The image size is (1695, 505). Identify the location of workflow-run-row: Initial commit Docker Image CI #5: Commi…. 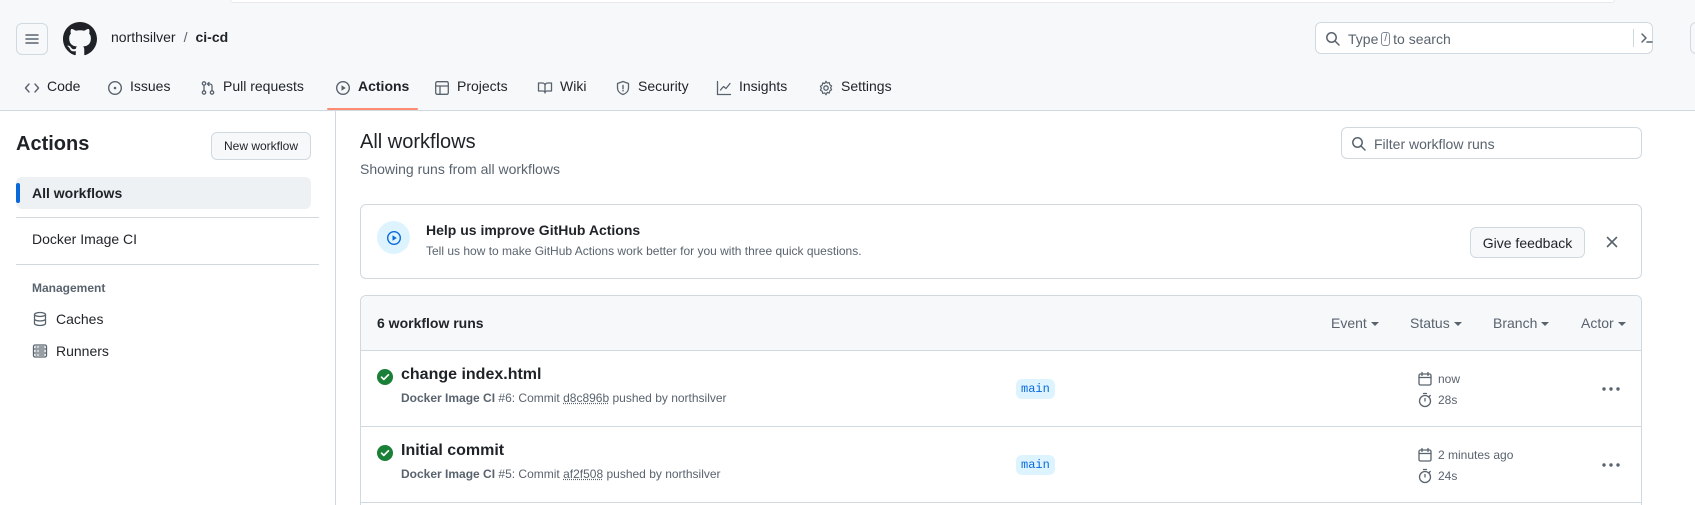
(1001, 465).